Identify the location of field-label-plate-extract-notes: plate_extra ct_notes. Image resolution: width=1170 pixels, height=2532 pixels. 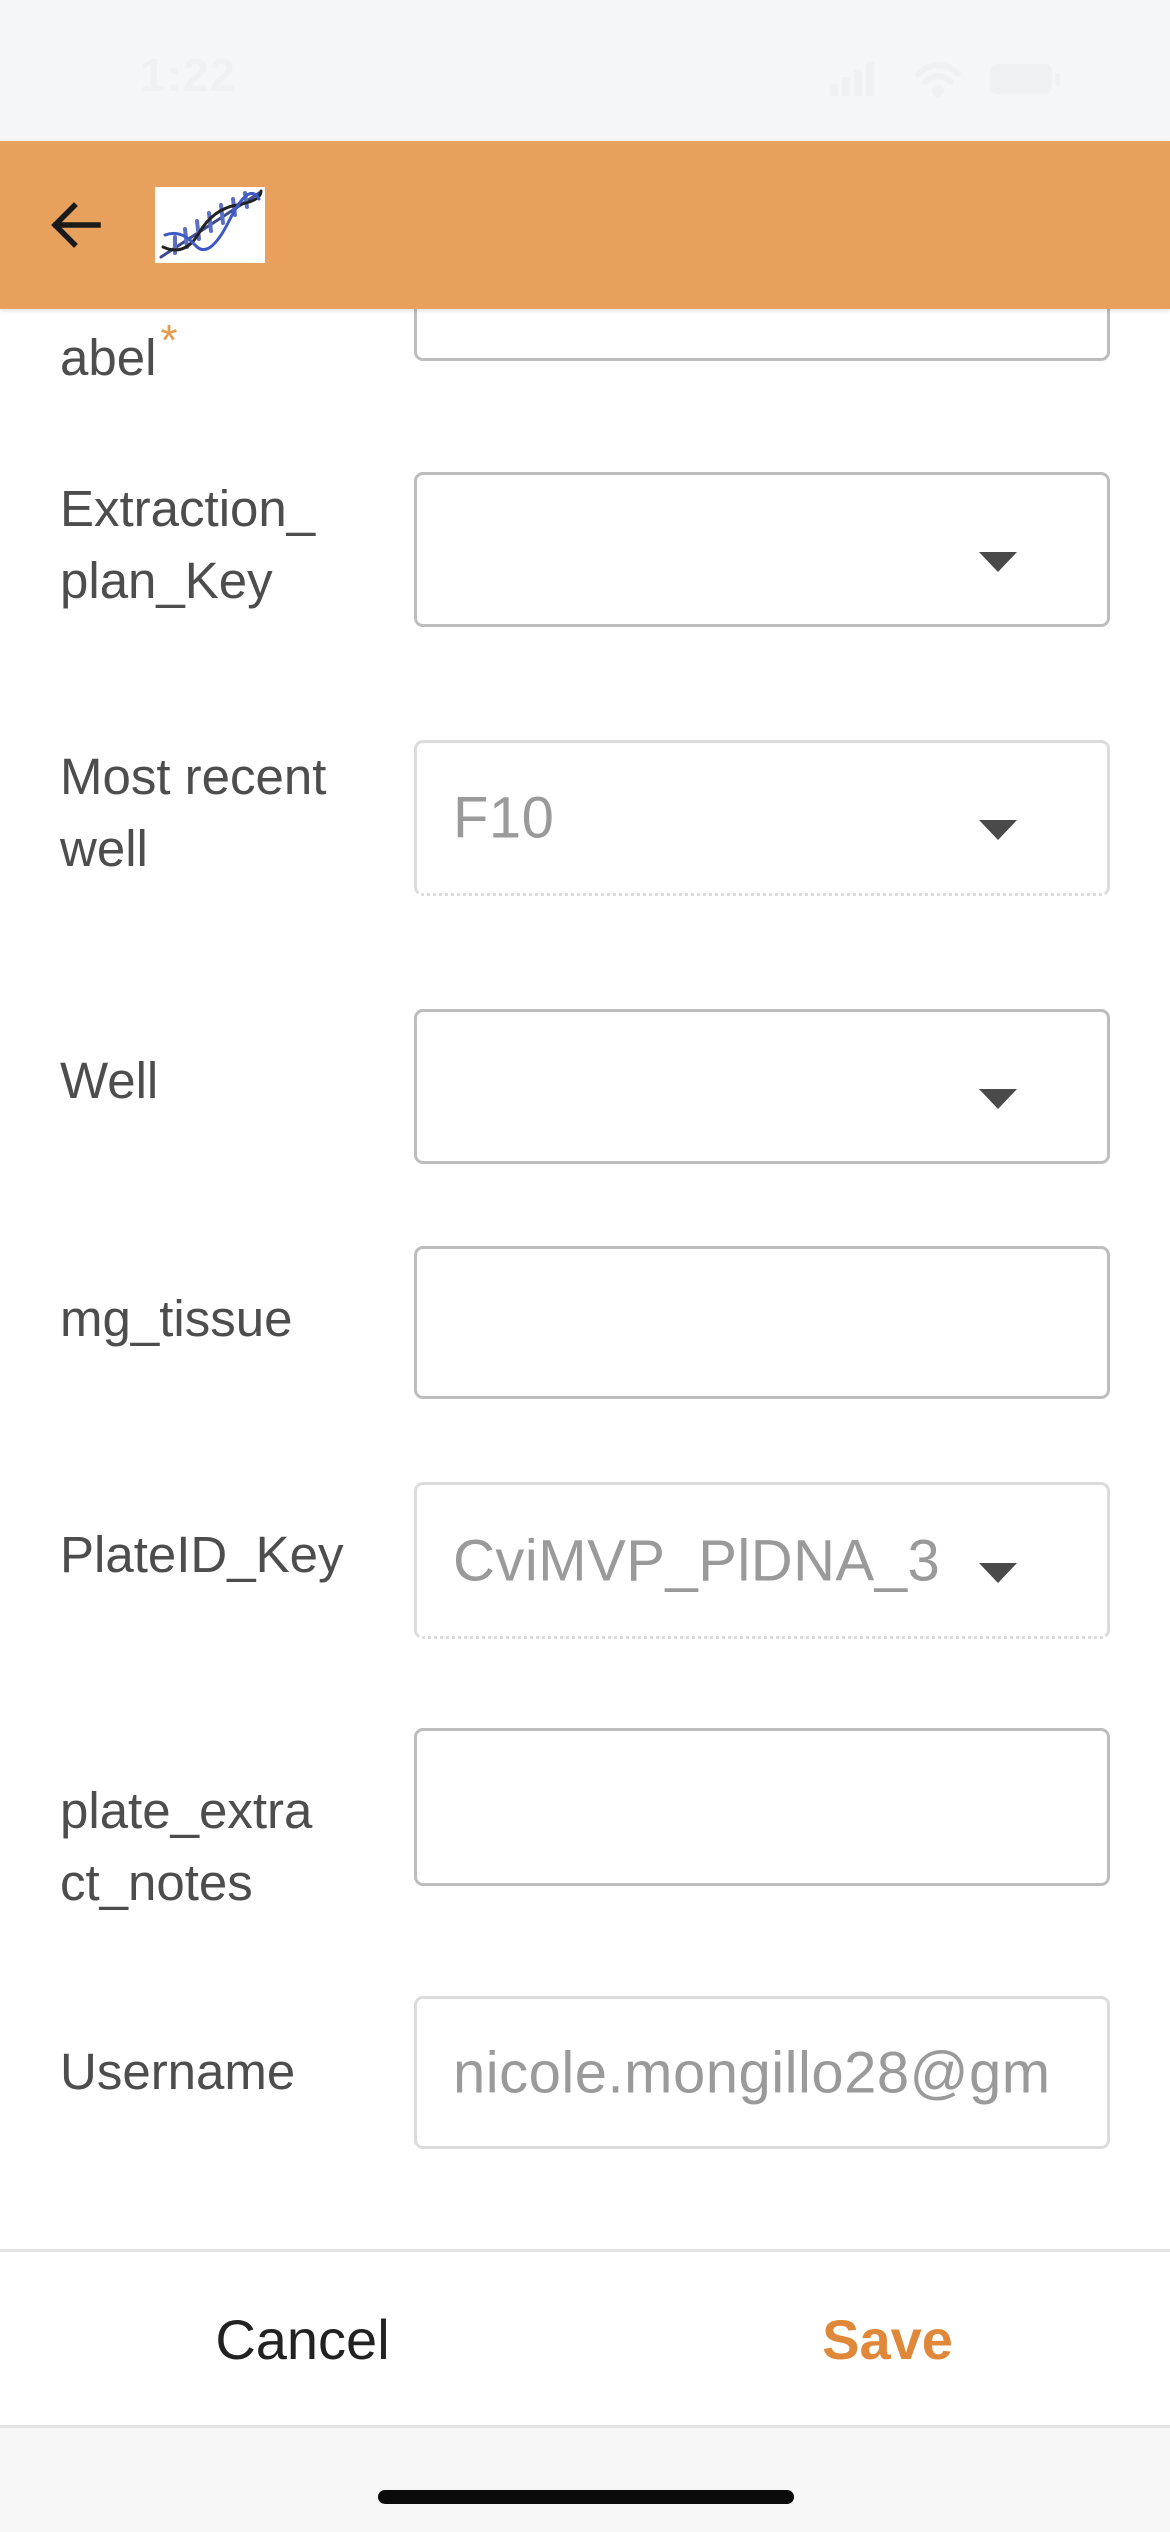
(186, 1846).